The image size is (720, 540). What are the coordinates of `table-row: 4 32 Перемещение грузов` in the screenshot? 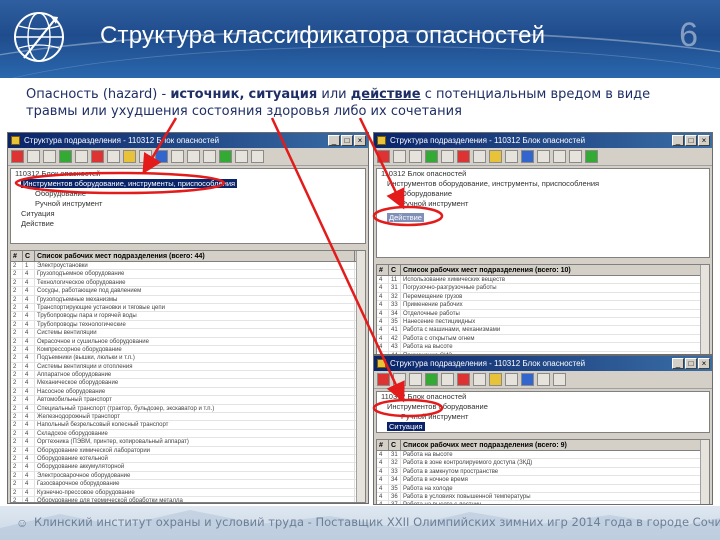 It's located at (543, 297).